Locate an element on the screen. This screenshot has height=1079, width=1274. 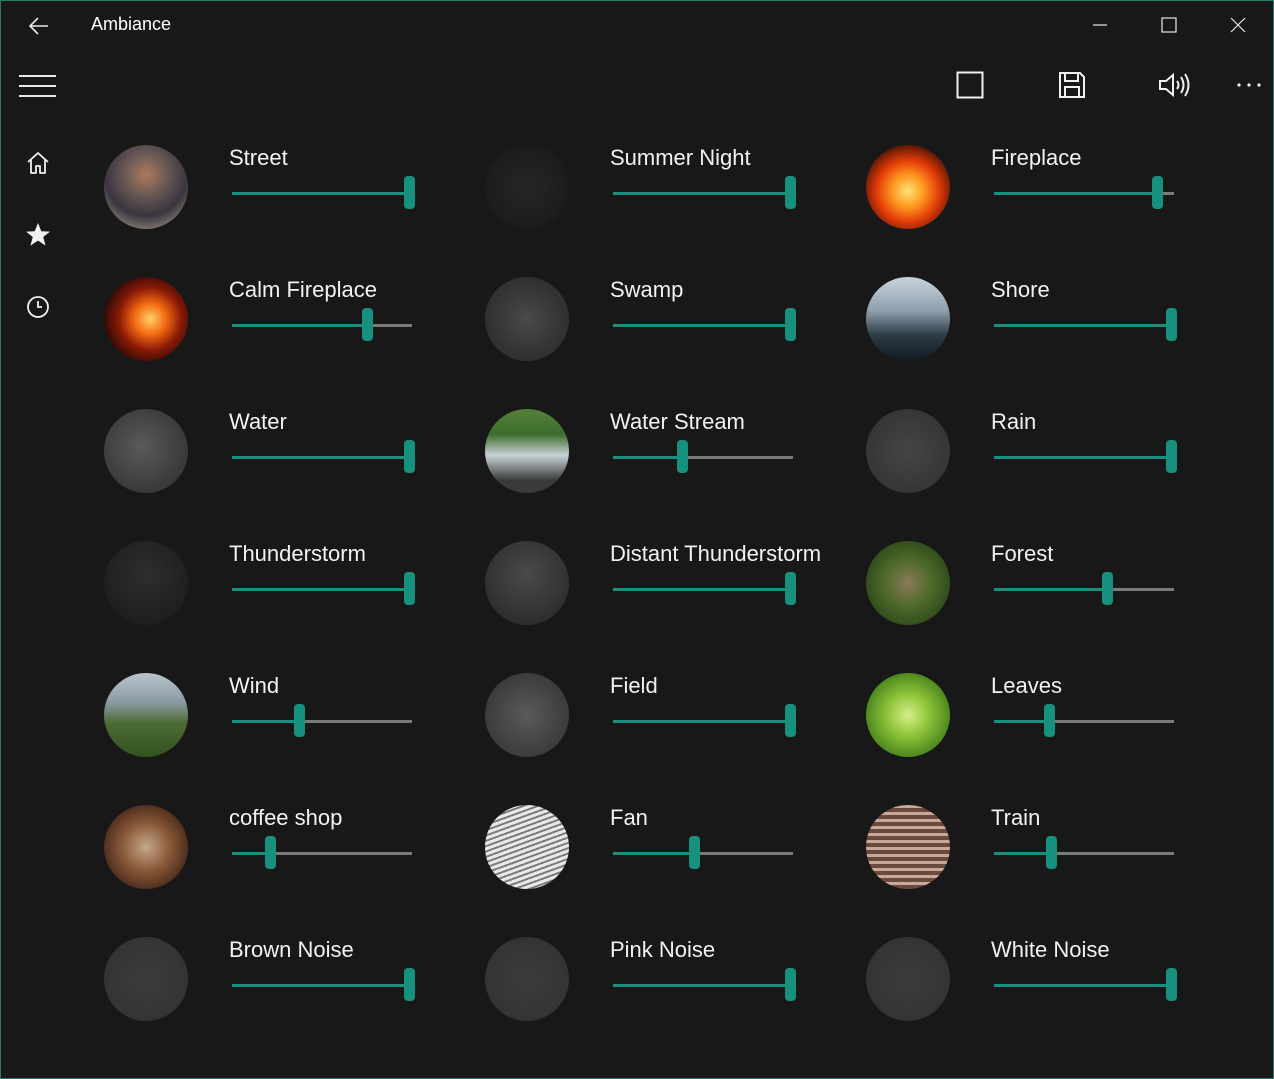
nav-favorites is located at coordinates (38, 235).